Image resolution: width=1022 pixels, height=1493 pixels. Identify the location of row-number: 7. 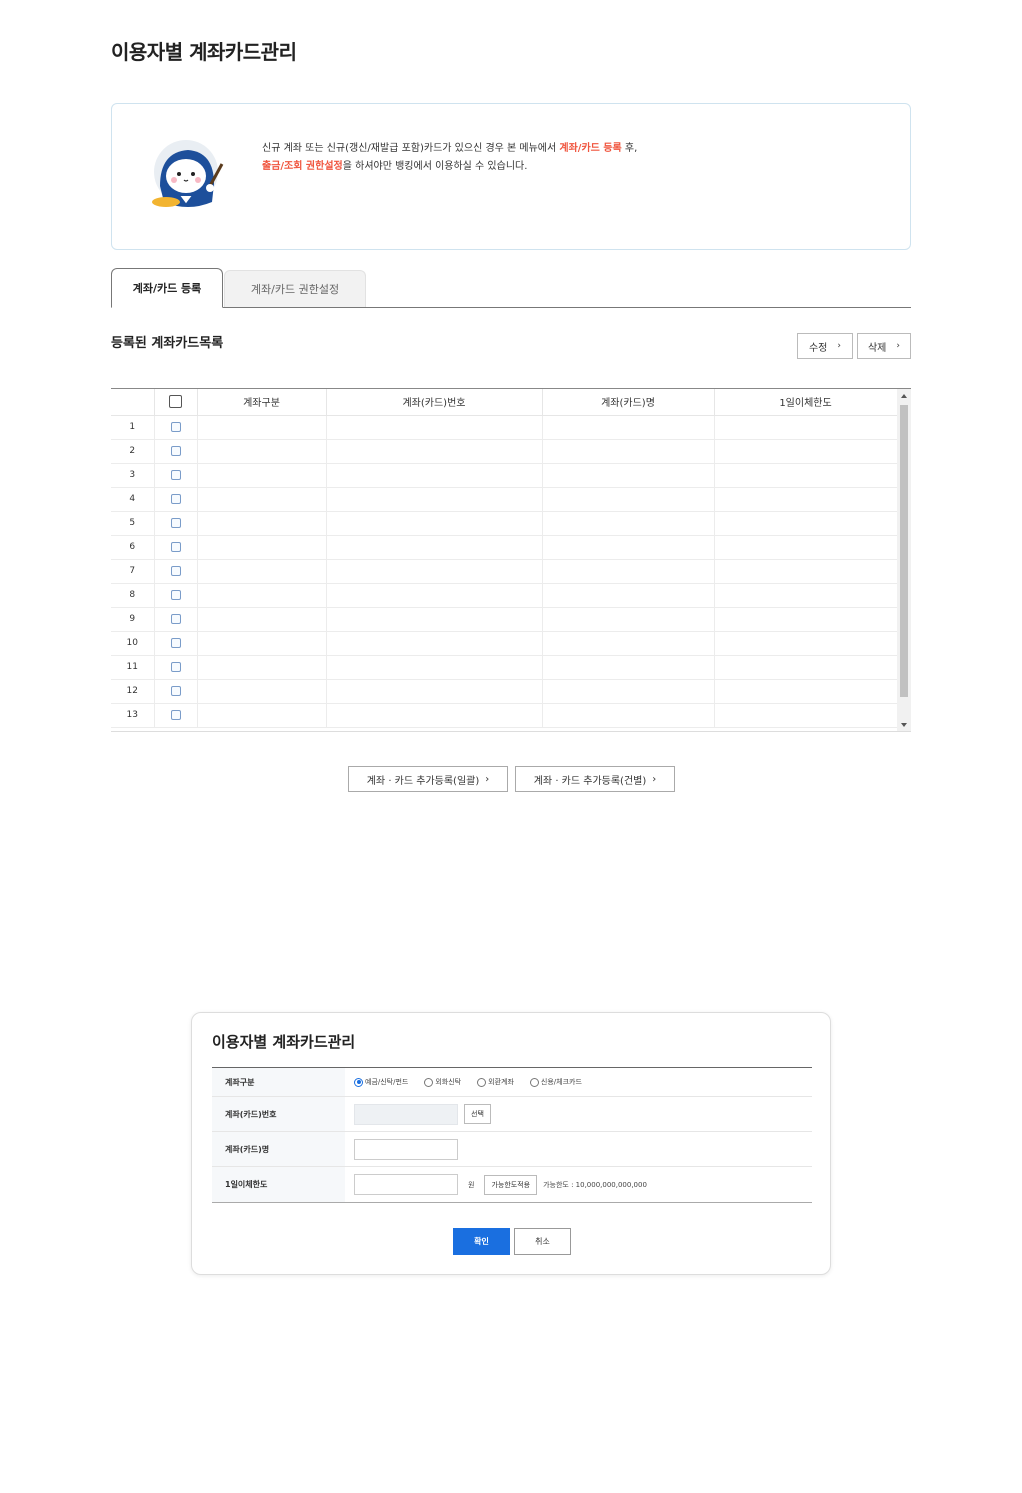
(133, 571).